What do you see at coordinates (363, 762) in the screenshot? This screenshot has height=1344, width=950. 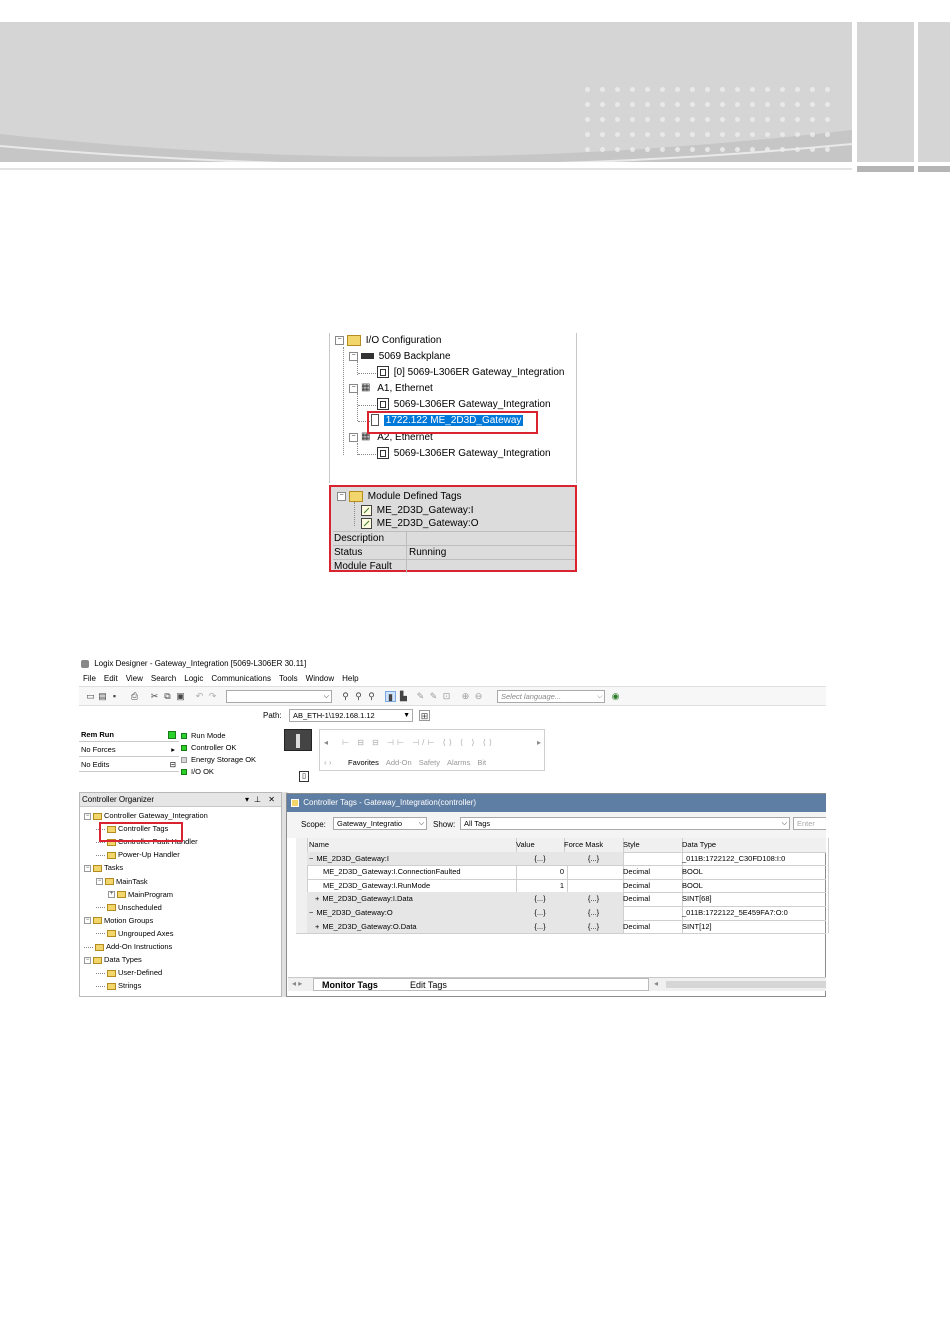 I see `instruction-tab-favorites: Favorites` at bounding box center [363, 762].